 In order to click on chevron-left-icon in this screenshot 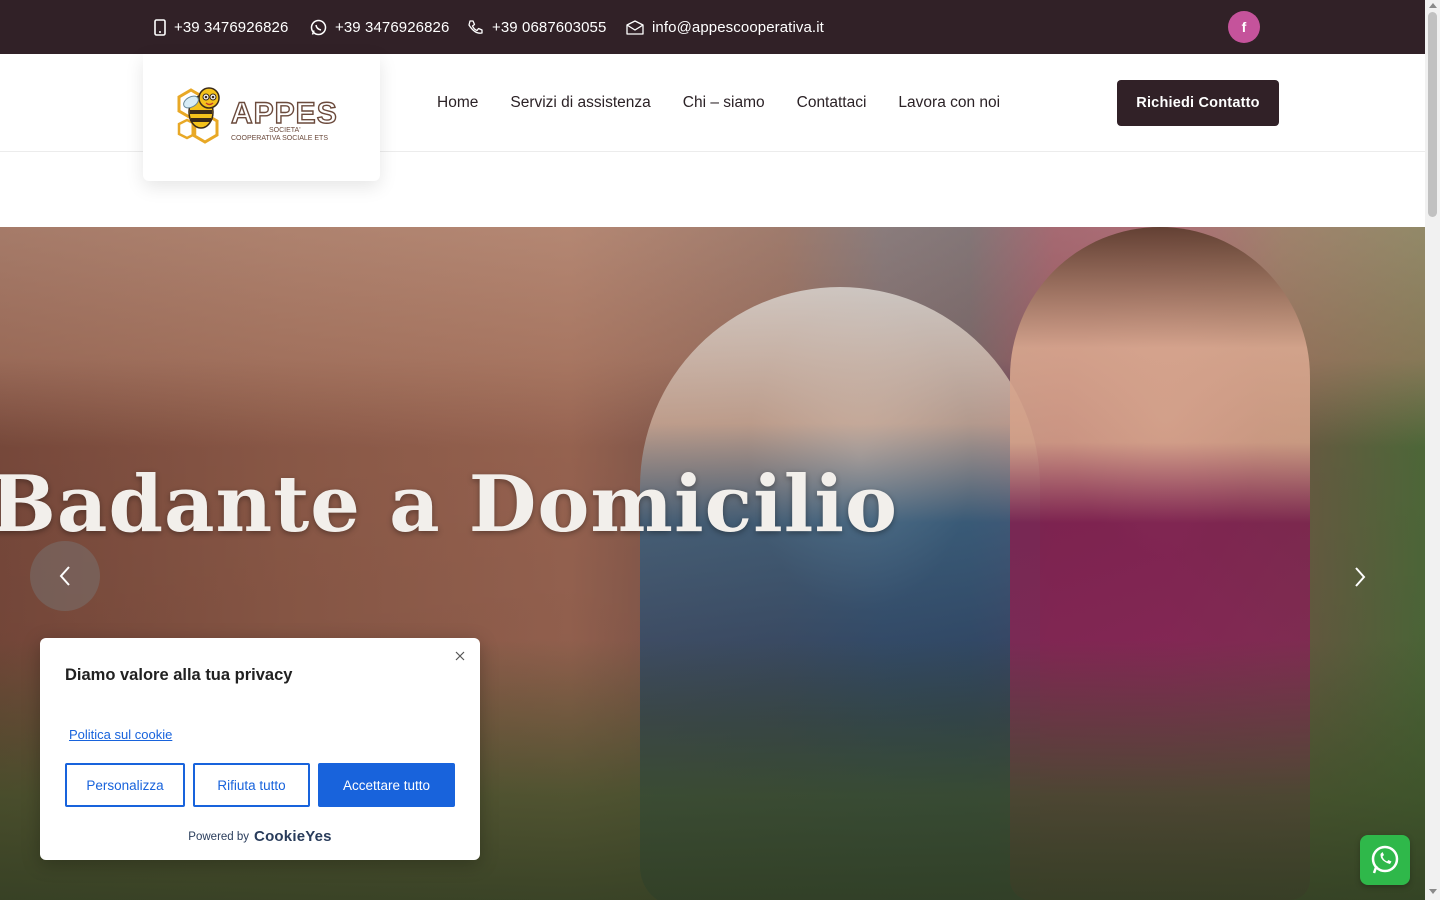, I will do `click(64, 576)`.